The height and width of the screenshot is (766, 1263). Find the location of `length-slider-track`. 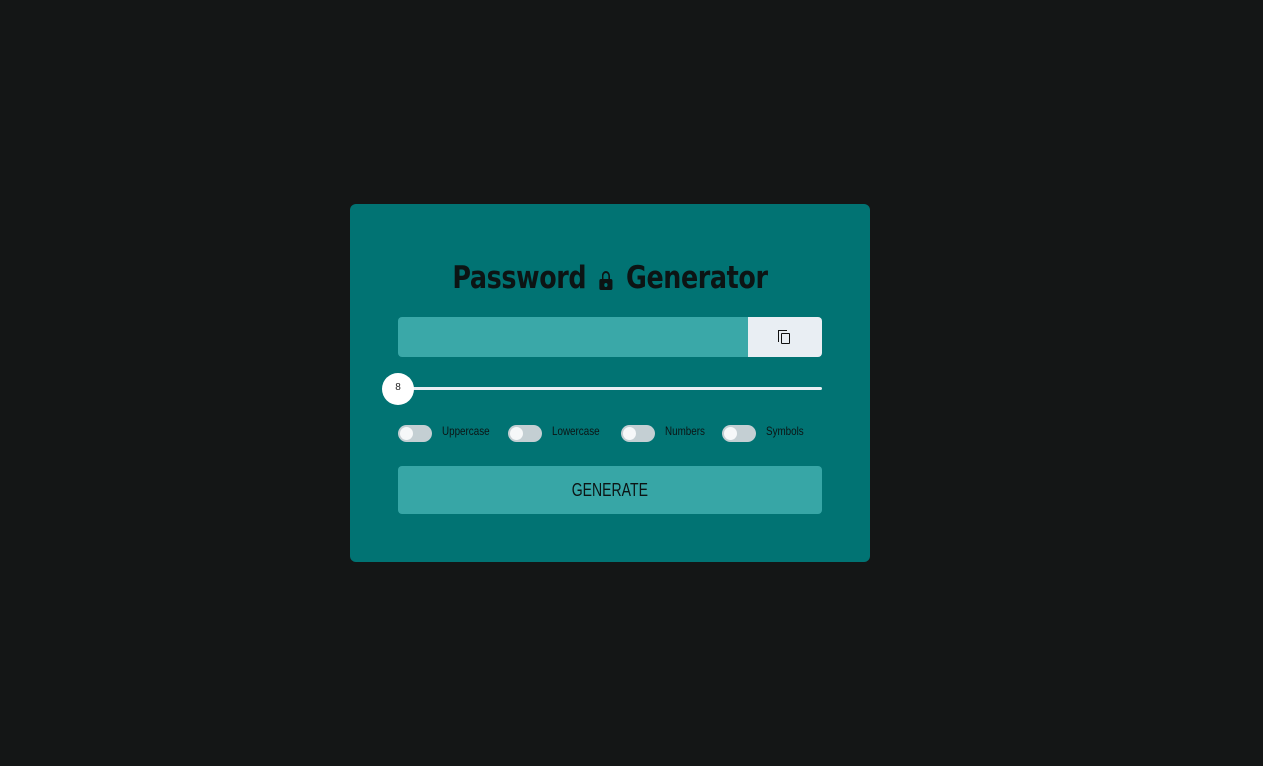

length-slider-track is located at coordinates (610, 388).